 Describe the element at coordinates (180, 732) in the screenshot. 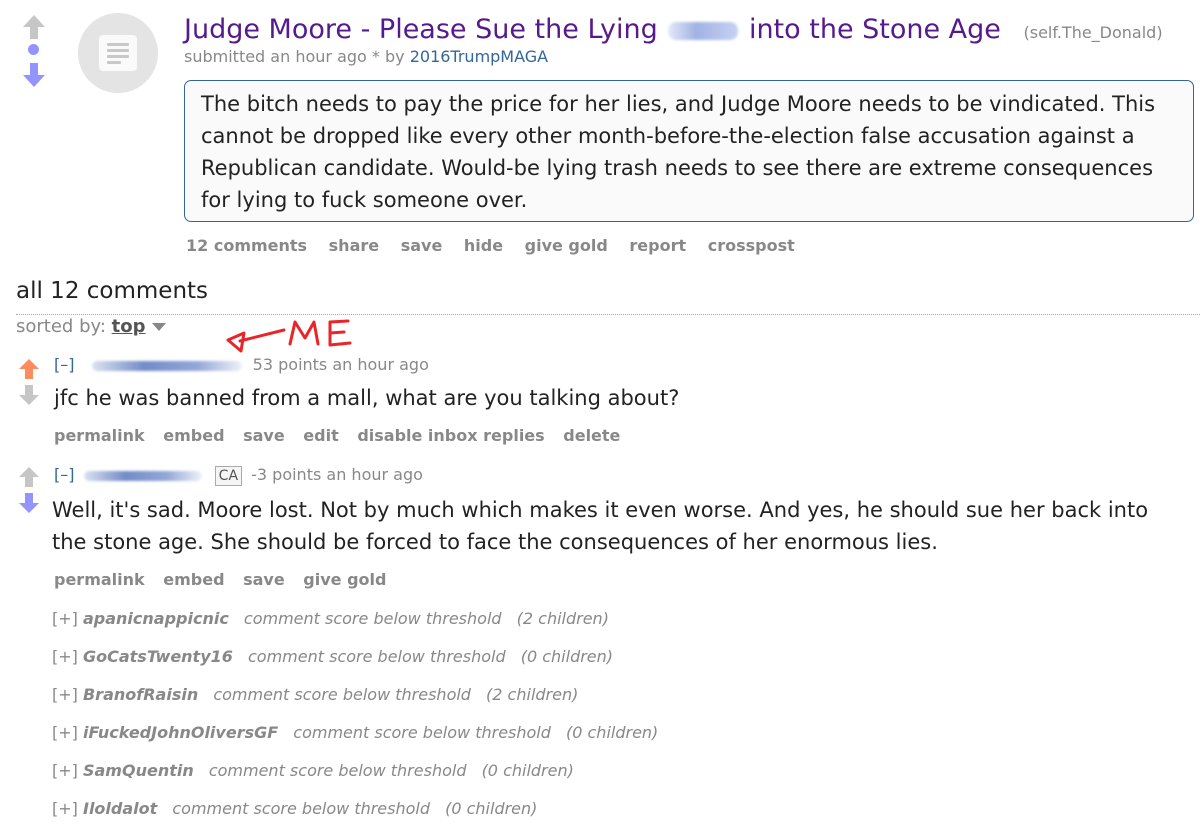

I see `collapsed-username: iFuckedJohnOliversGF` at that location.